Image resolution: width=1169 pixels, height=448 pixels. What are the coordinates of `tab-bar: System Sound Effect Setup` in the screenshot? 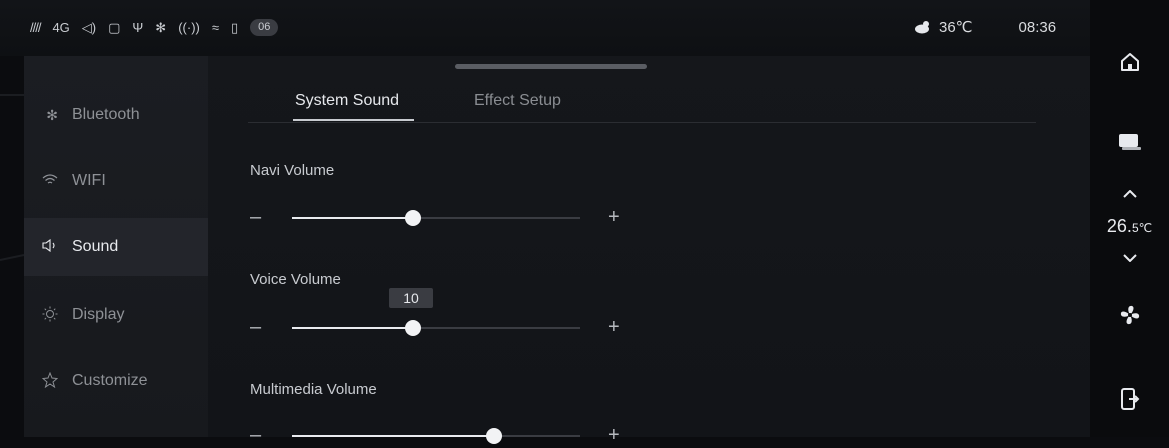 It's located at (649, 109).